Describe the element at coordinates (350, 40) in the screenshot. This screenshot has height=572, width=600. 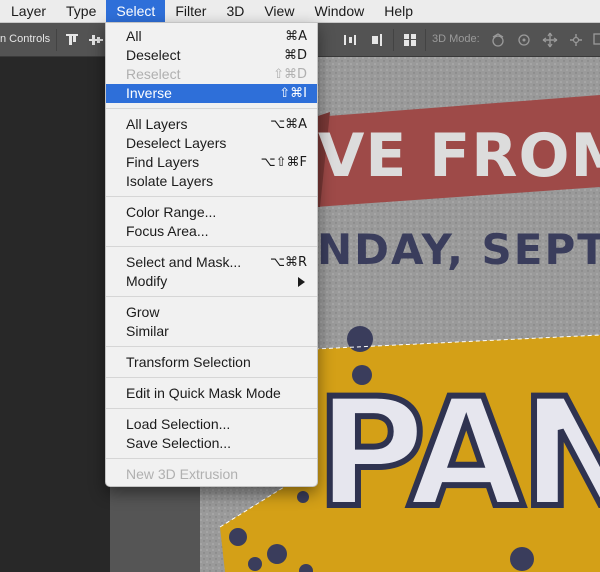
I see `distribute-horizontal-icon` at that location.